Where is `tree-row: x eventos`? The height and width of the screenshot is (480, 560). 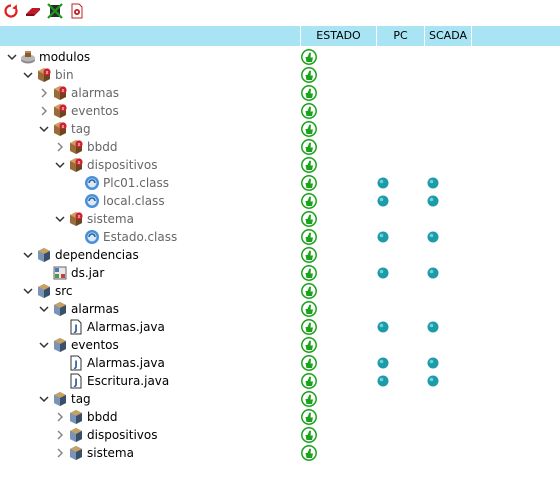 tree-row: x eventos is located at coordinates (280, 111).